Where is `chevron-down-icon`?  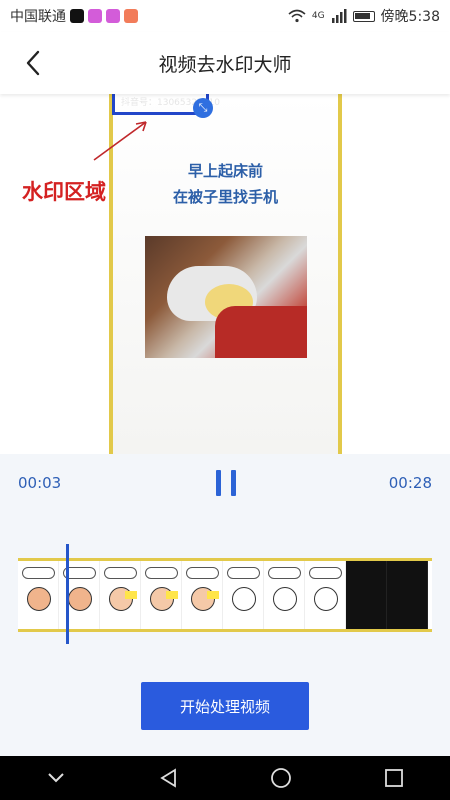 chevron-down-icon is located at coordinates (56, 778).